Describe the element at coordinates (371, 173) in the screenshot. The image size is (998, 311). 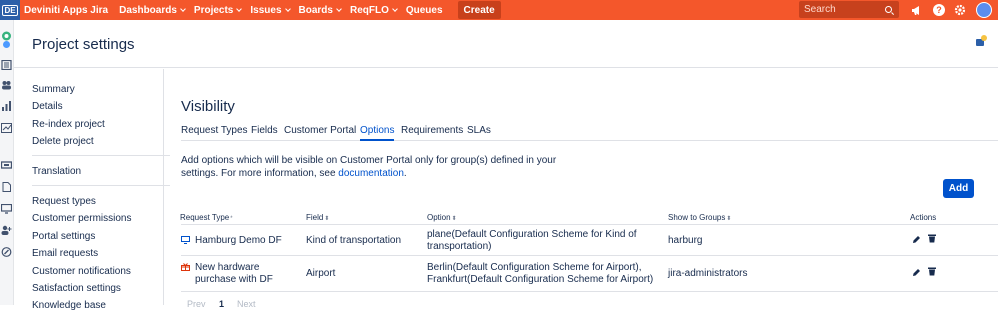
I see `documentation-link: documentation` at that location.